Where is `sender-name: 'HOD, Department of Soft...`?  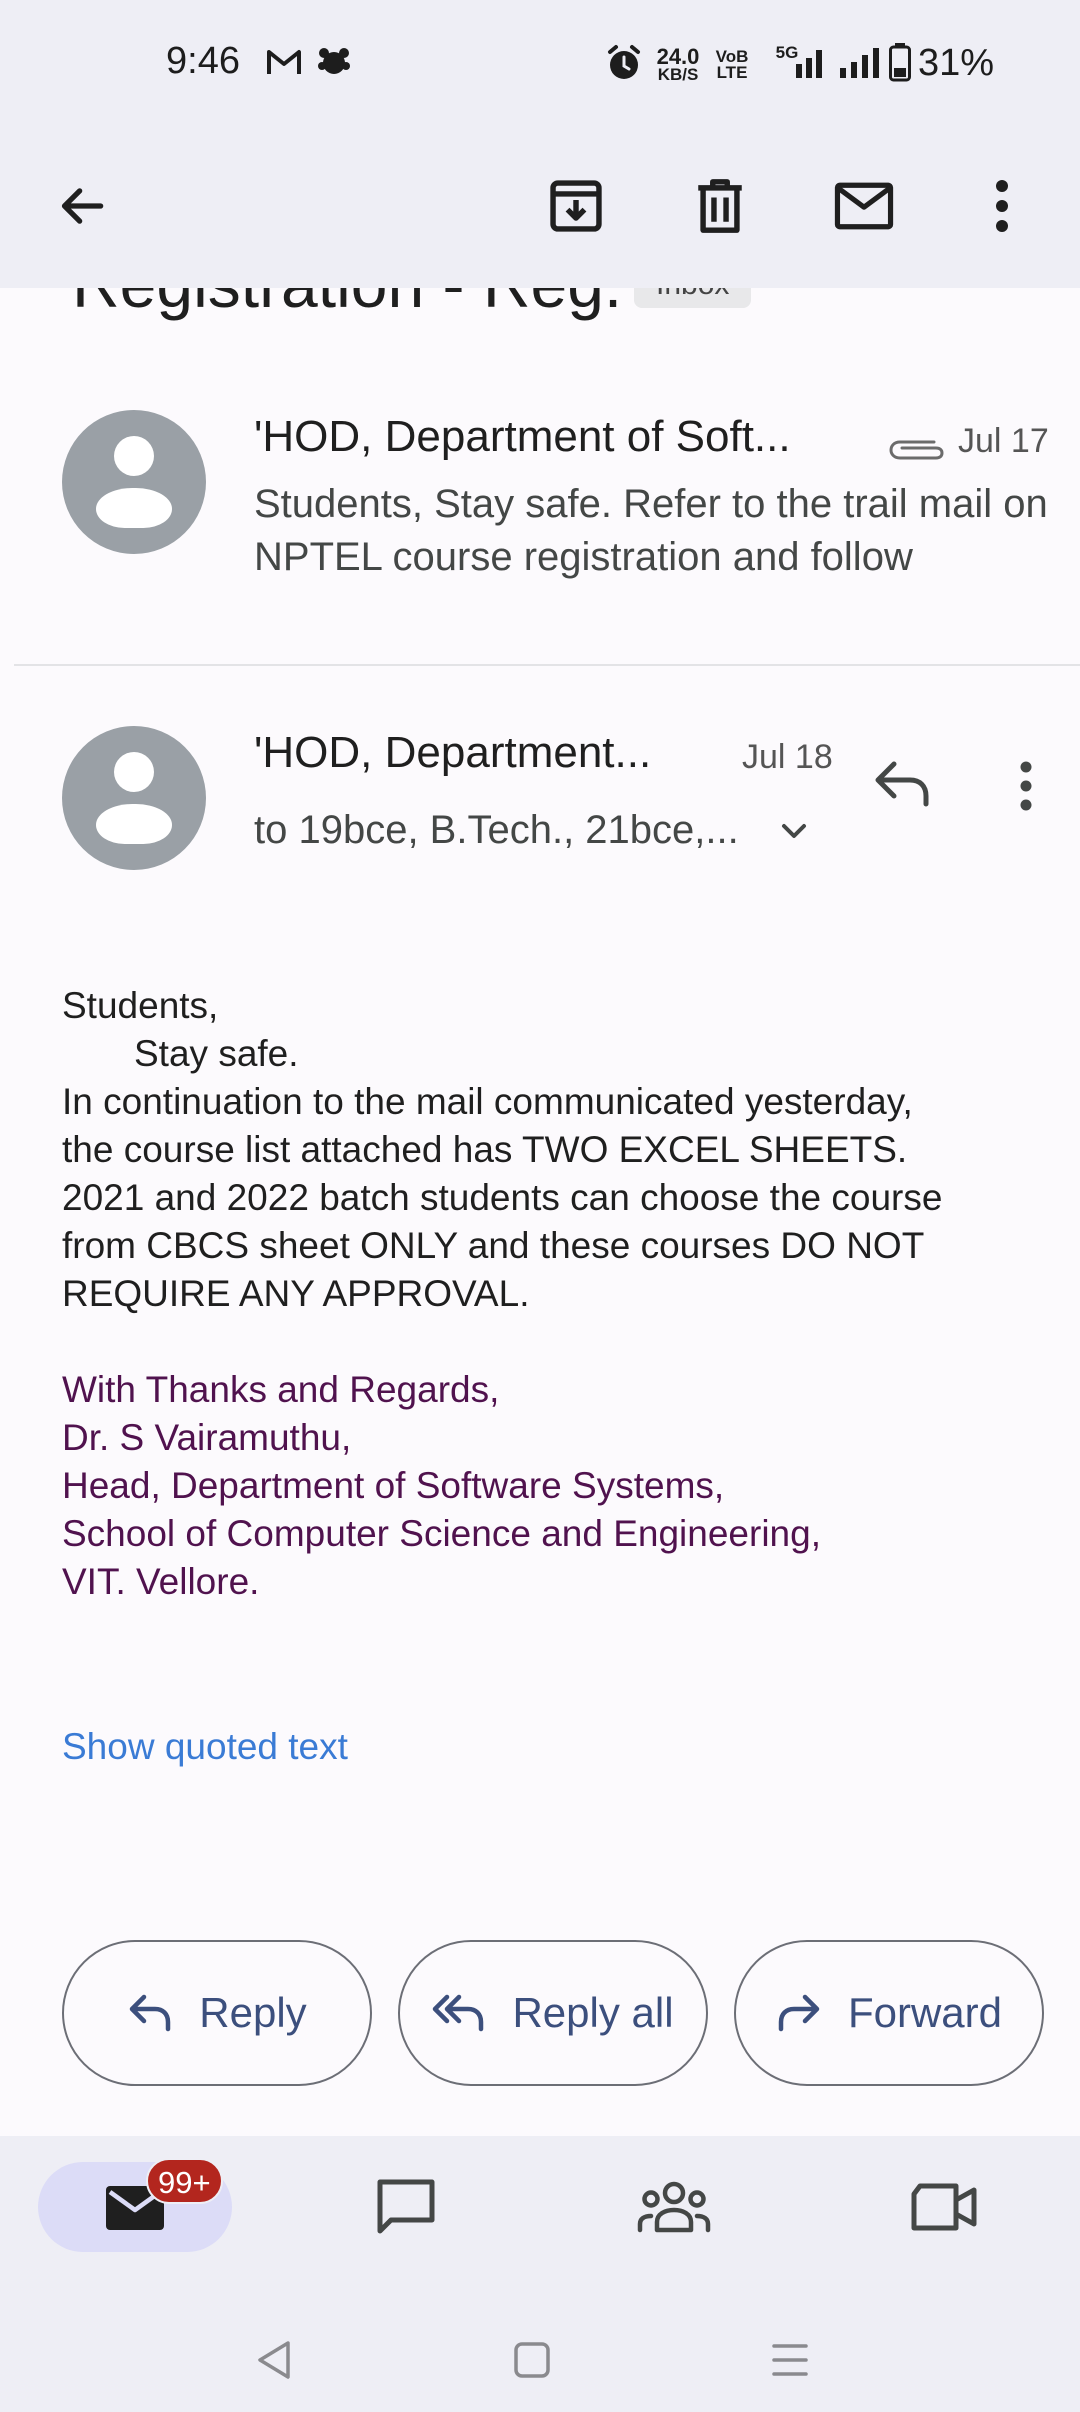
sender-name: 'HOD, Department of Soft... is located at coordinates (522, 436).